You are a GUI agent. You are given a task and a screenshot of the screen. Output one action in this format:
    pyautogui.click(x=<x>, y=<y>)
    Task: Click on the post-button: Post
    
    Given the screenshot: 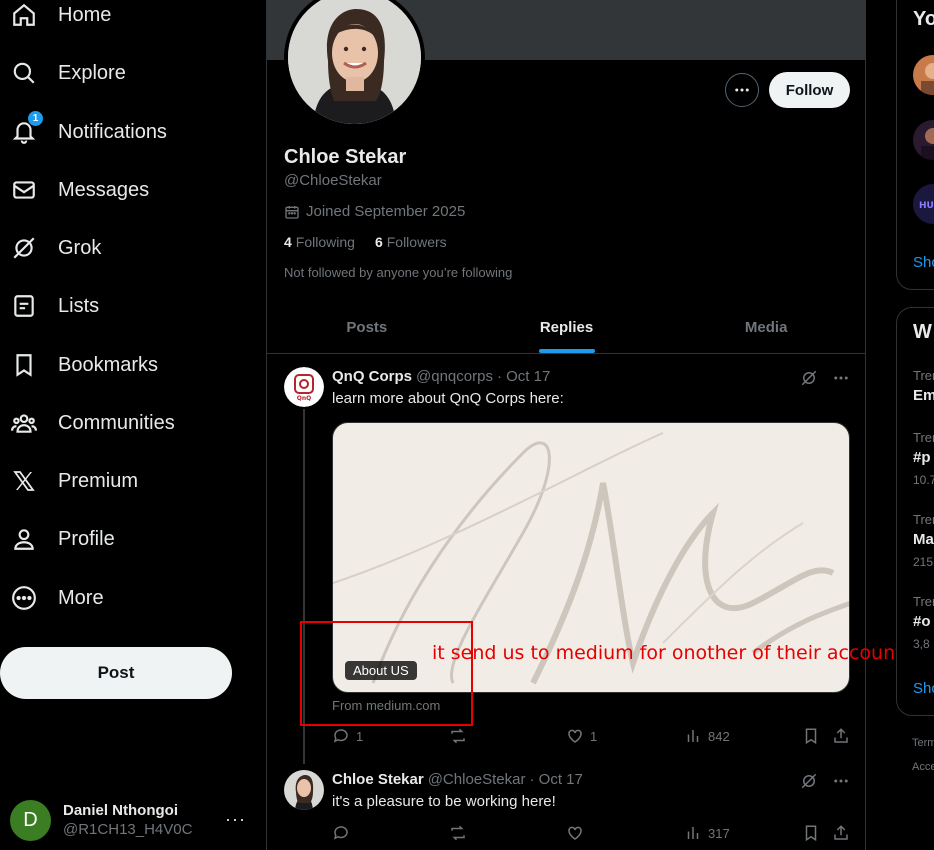 What is the action you would take?
    pyautogui.click(x=116, y=673)
    